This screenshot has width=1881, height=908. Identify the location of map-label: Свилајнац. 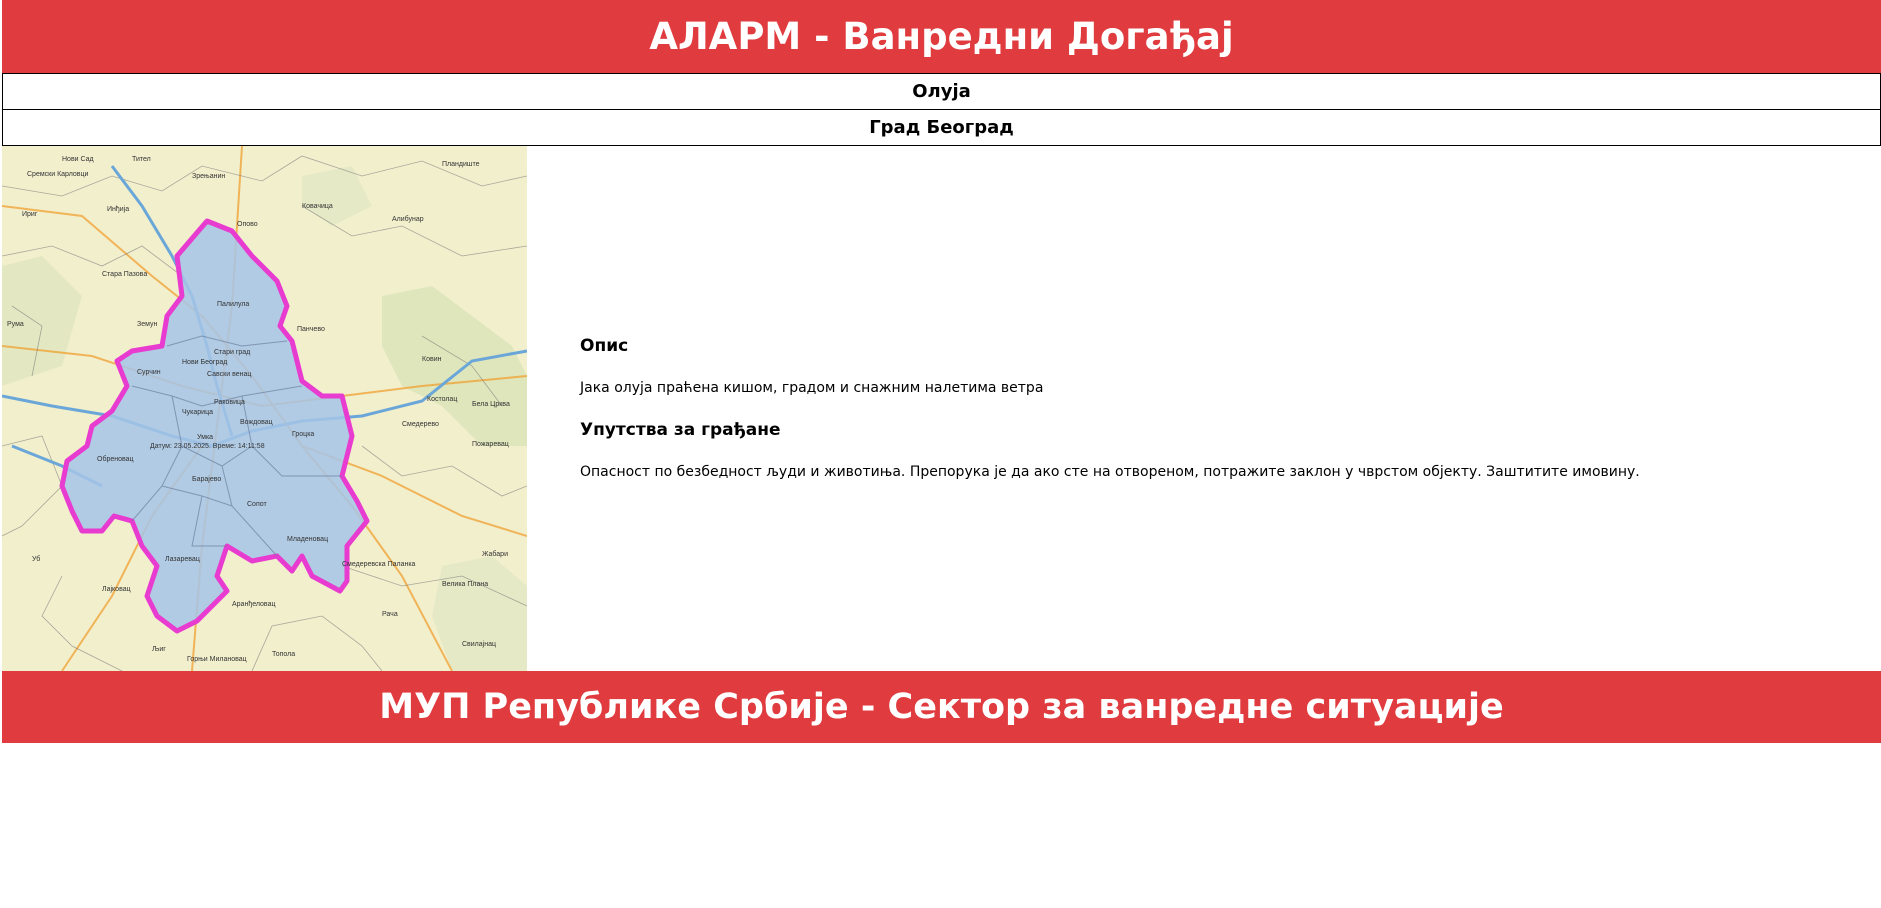
(479, 644).